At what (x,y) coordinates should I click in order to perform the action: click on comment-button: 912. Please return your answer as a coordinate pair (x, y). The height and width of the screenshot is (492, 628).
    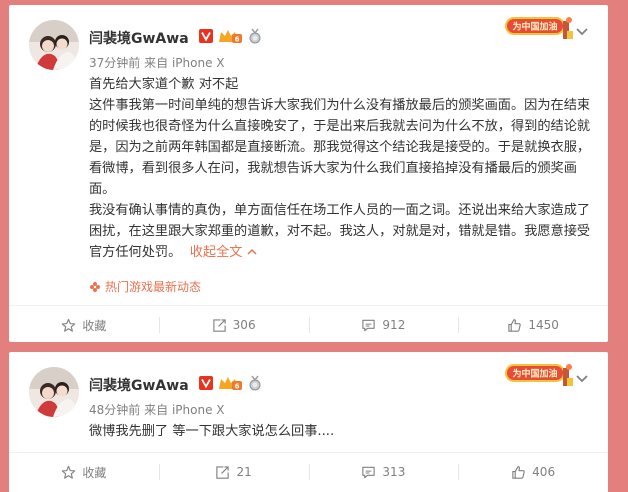
    Looking at the image, I should click on (383, 325).